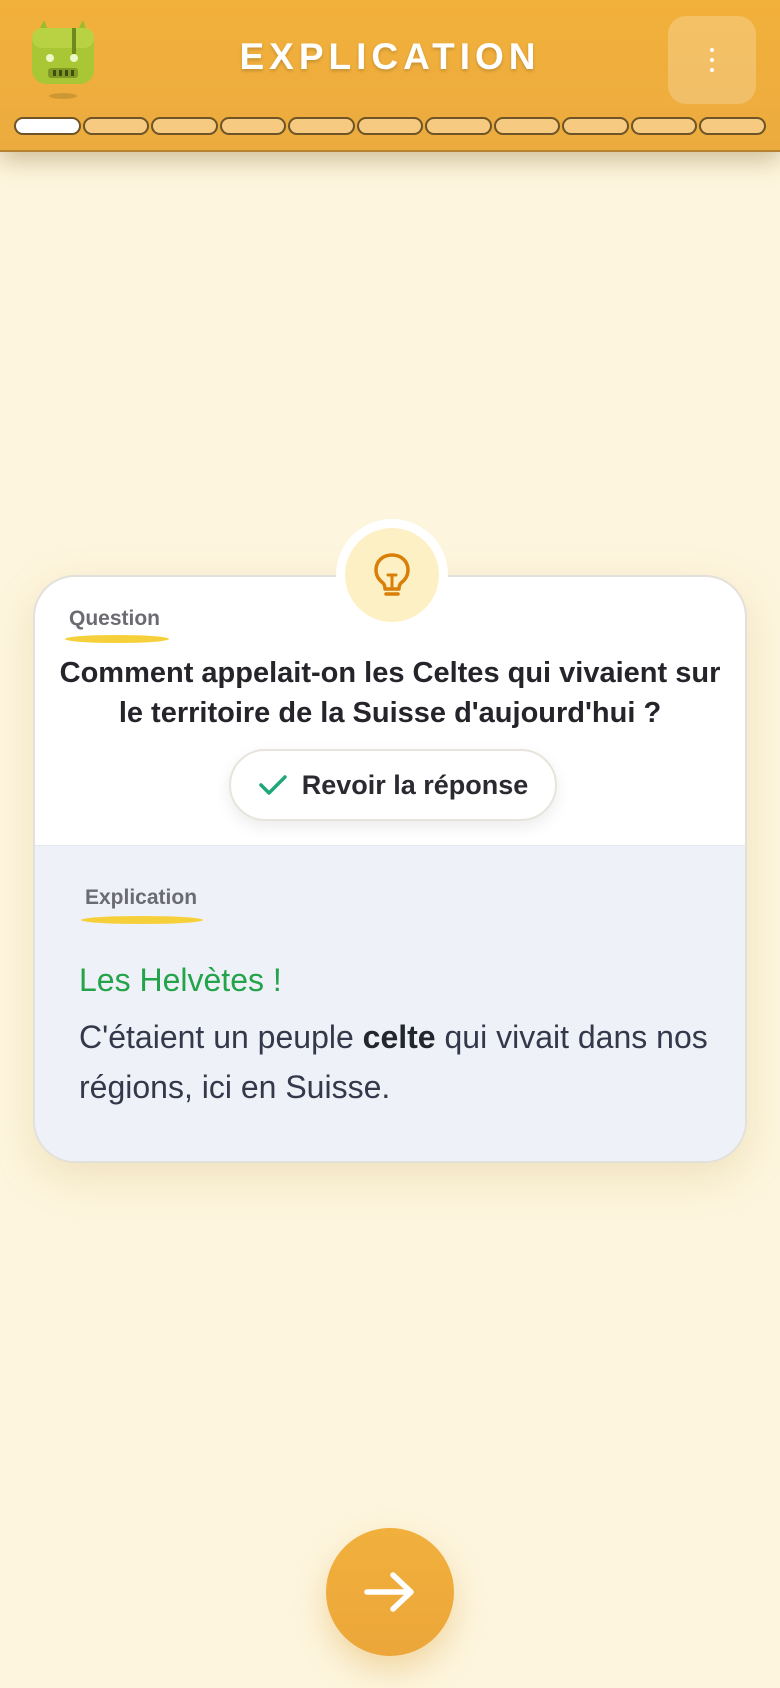 The width and height of the screenshot is (780, 1688). Describe the element at coordinates (141, 897) in the screenshot. I see `explanation-label: Explication` at that location.